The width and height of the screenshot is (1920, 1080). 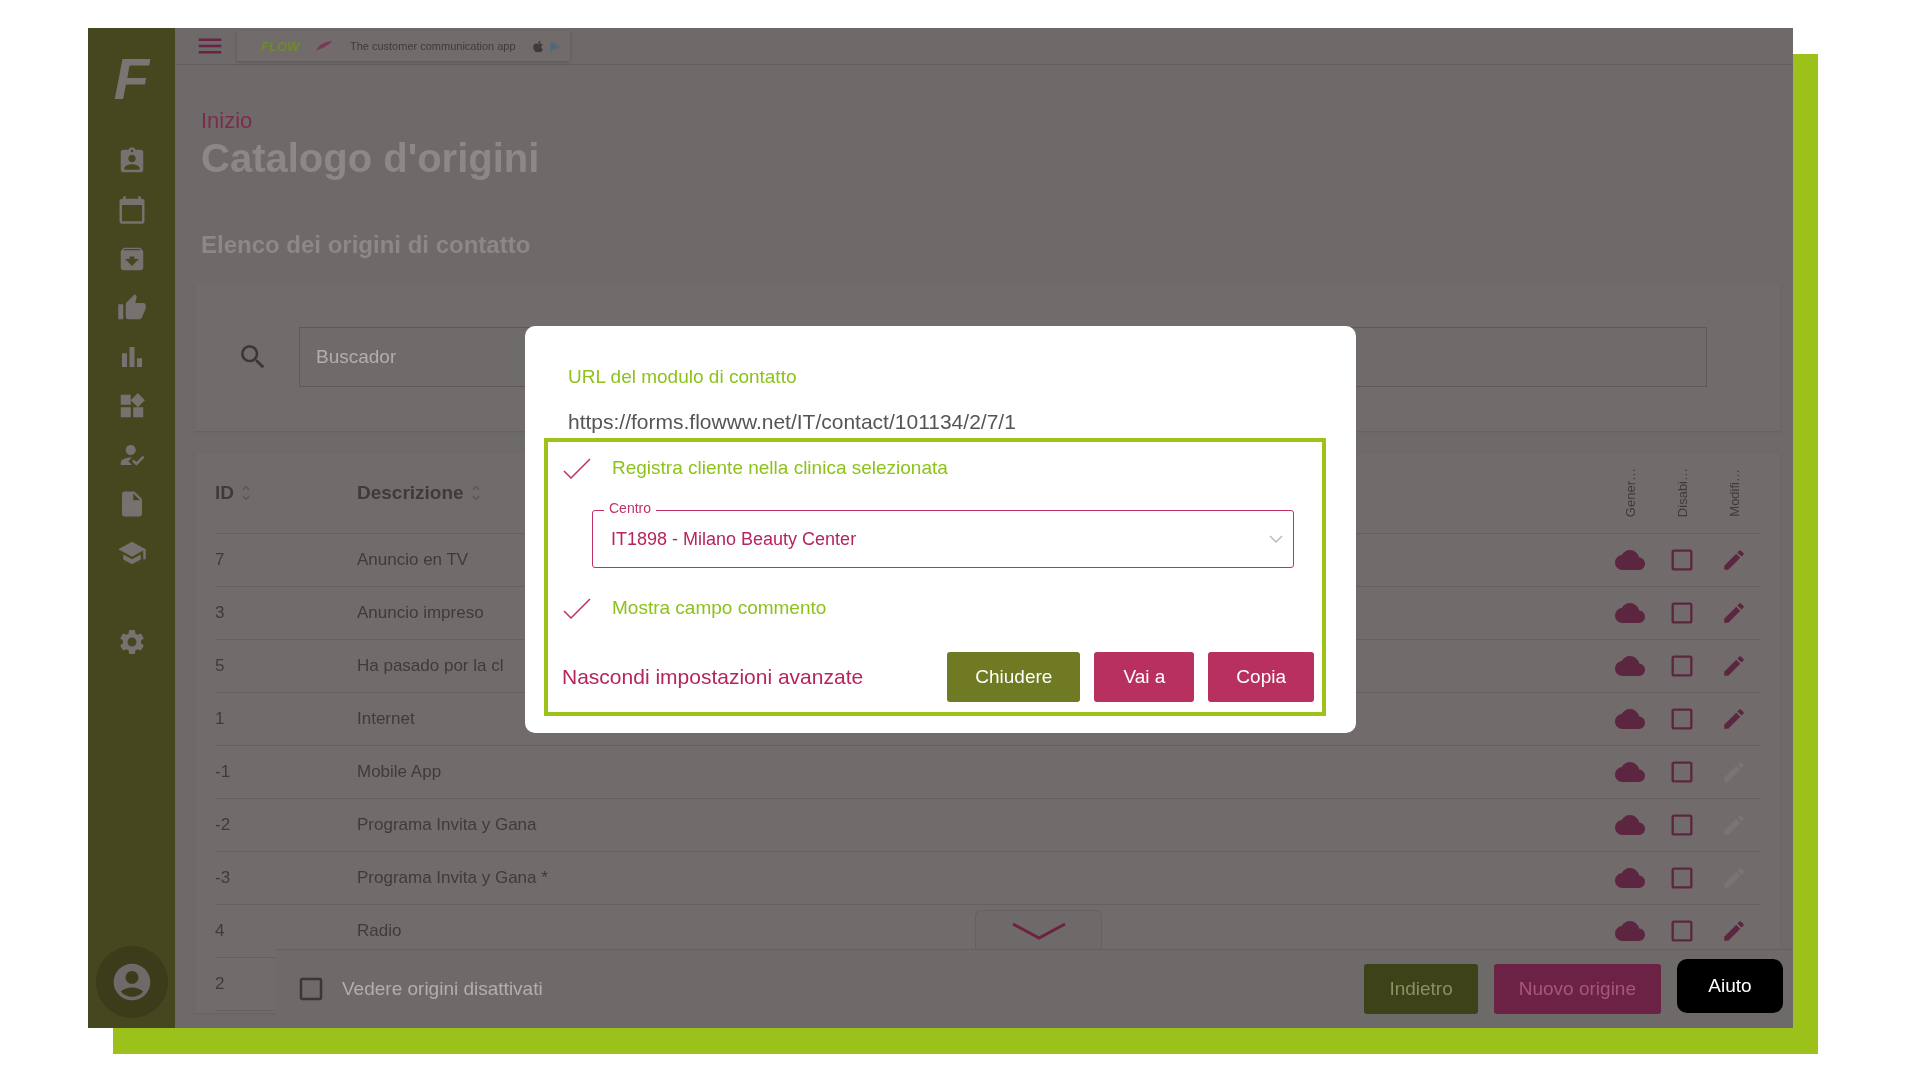 I want to click on advanced-settings-link: Nascondi impostazioni avanzate, so click(x=713, y=677).